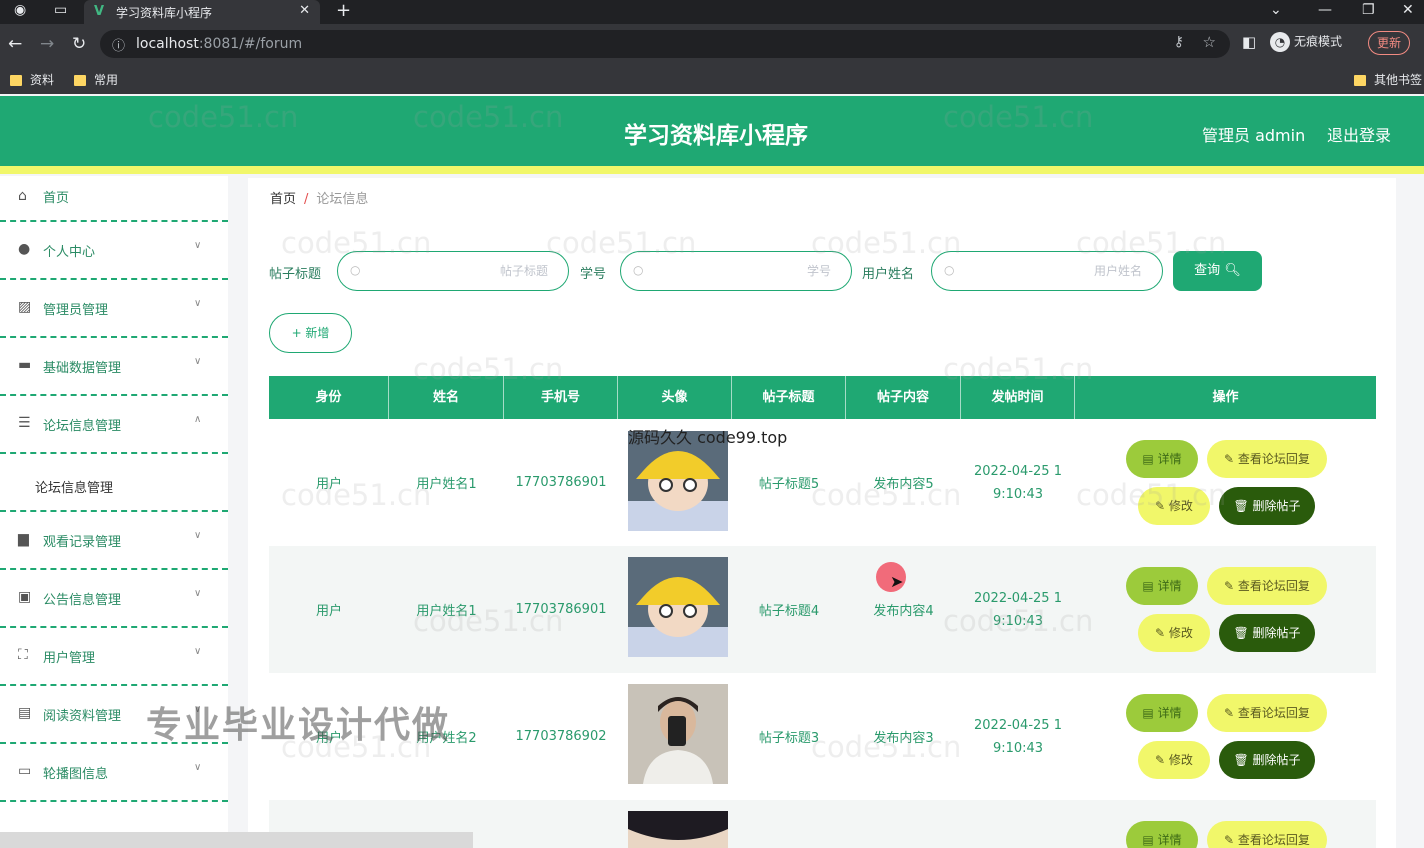 The height and width of the screenshot is (848, 1424). I want to click on chevron-down-icon: ⌄, so click(1276, 10).